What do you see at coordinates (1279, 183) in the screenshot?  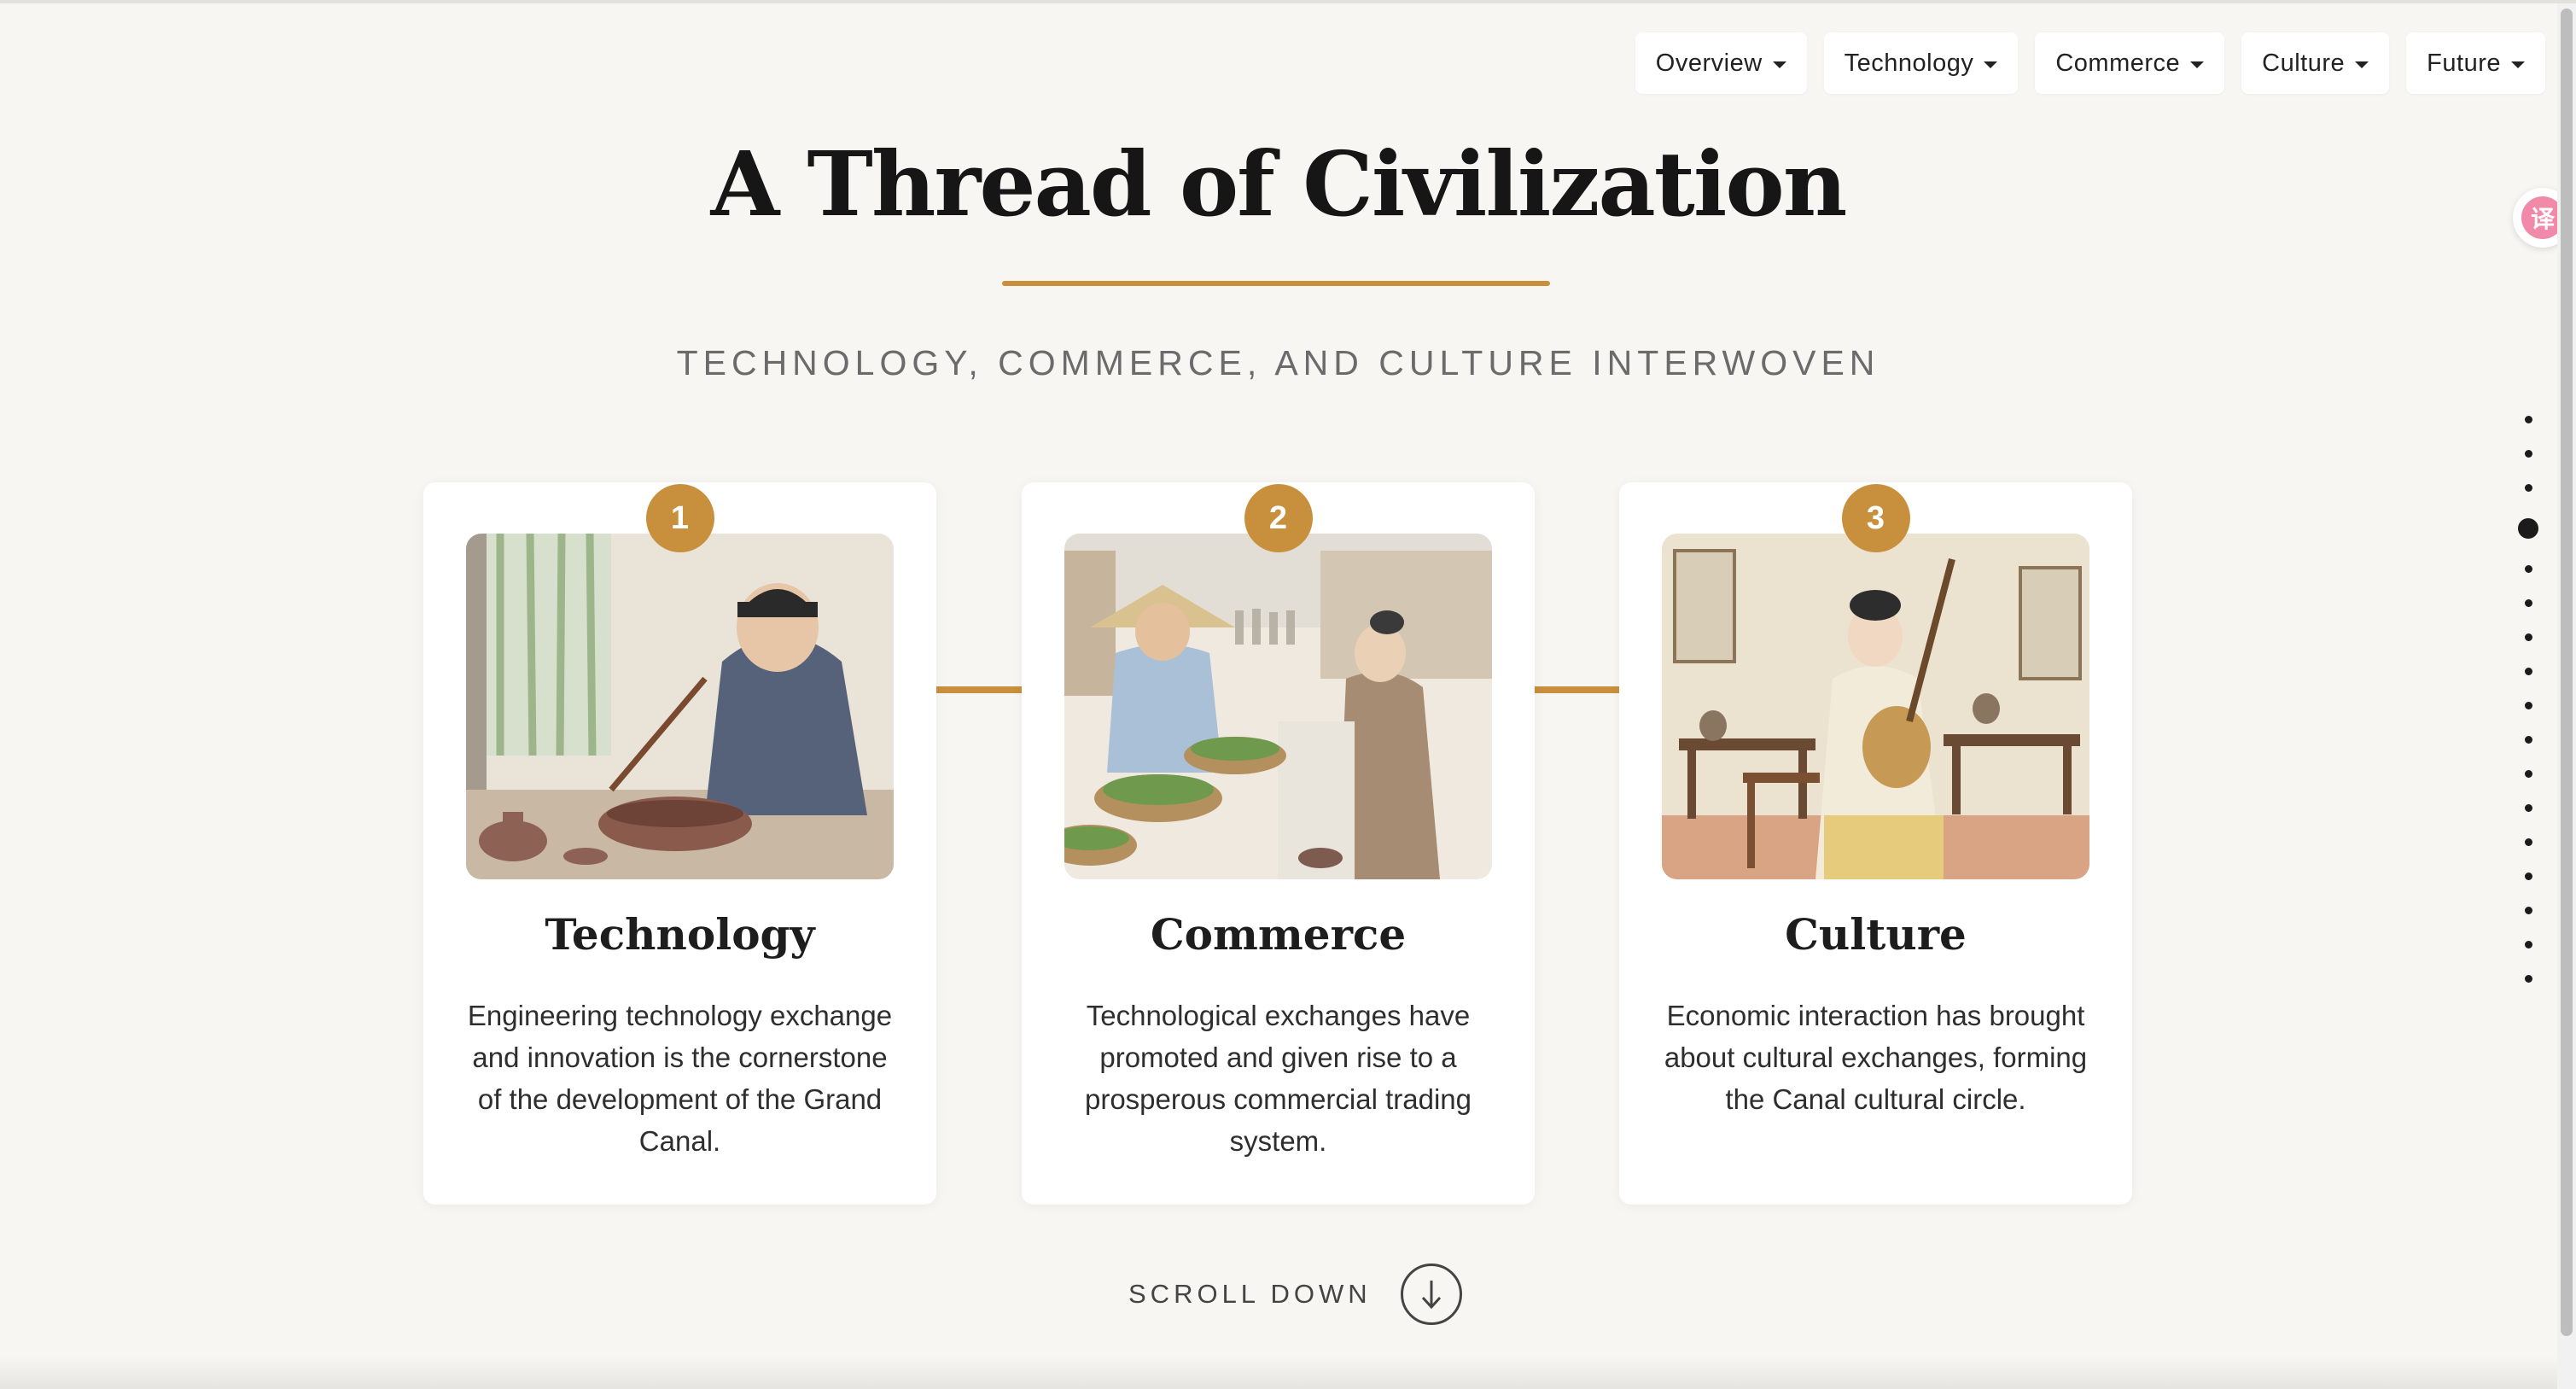 I see `page-title: A Thread of Civilization` at bounding box center [1279, 183].